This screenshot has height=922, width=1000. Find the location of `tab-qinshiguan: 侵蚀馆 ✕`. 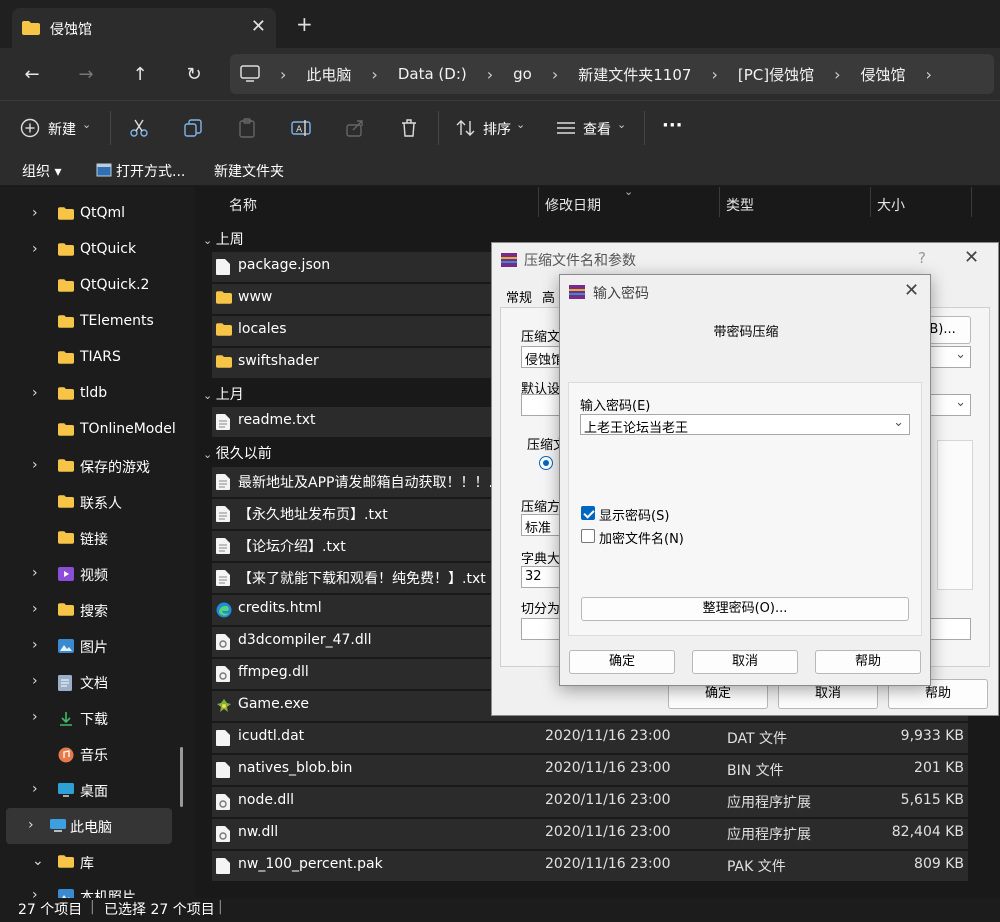

tab-qinshiguan: 侵蚀馆 ✕ is located at coordinates (144, 28).